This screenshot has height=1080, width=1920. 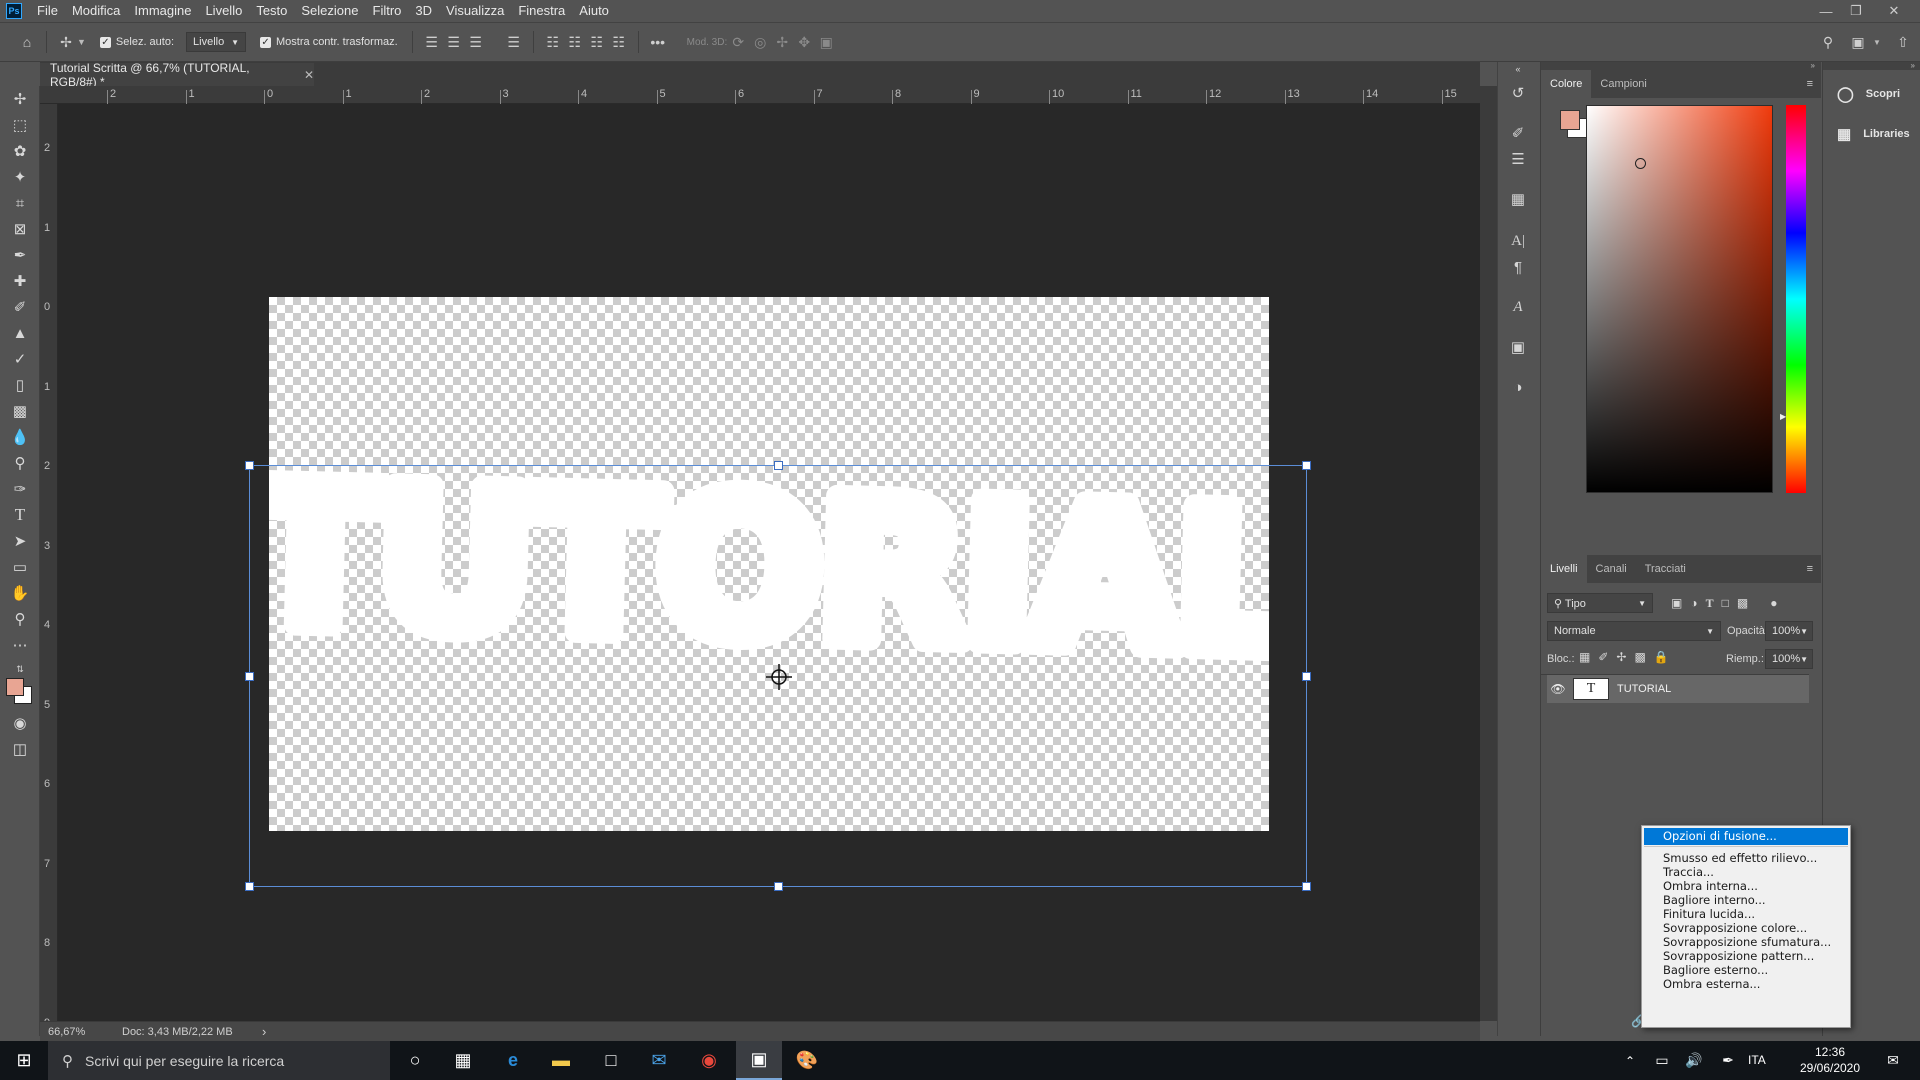 What do you see at coordinates (136, 42) in the screenshot?
I see `auto-select-checkbox: ✓ Selez. auto:` at bounding box center [136, 42].